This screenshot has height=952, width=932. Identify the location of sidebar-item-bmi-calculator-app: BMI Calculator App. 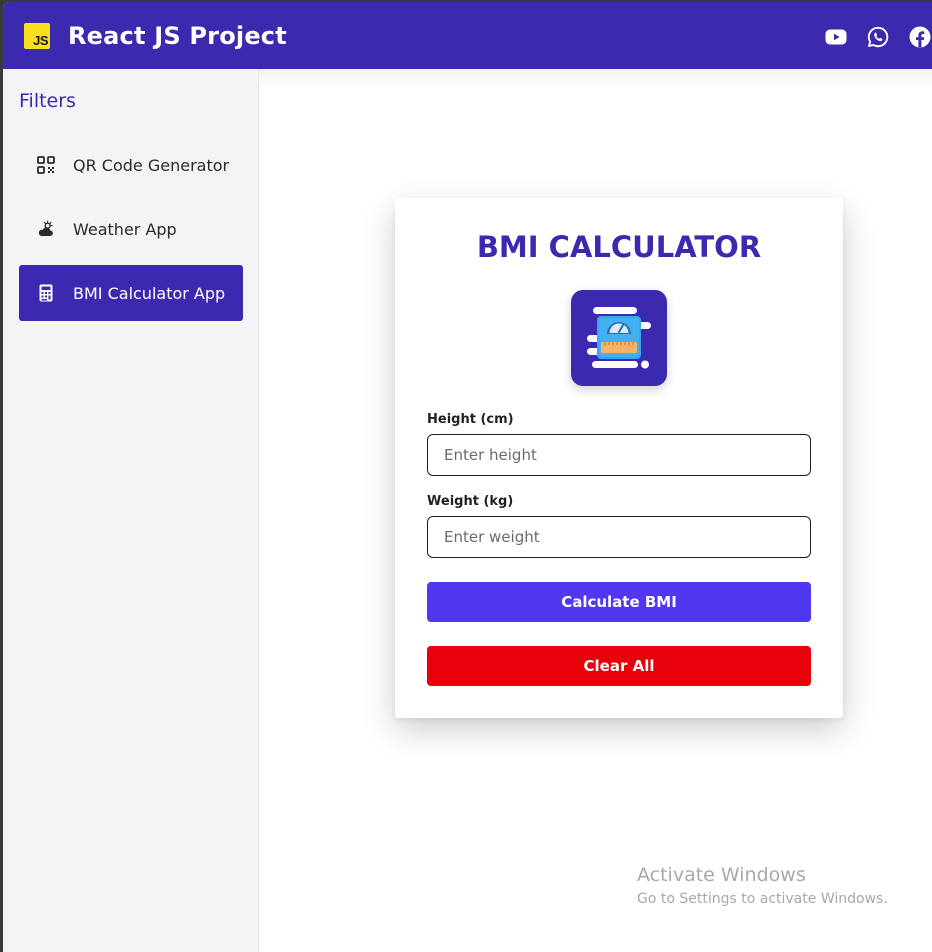
(131, 293).